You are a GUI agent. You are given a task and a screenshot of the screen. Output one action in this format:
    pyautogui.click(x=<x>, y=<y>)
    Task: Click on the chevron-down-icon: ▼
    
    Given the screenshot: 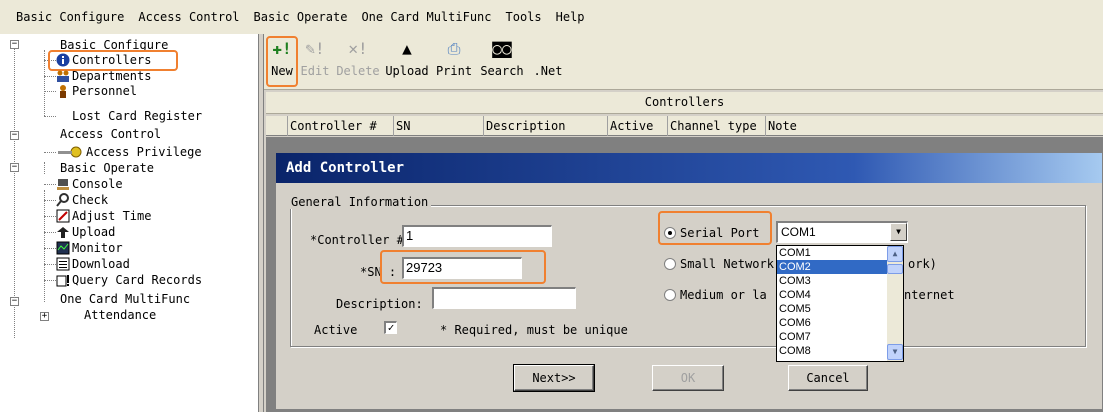 What is the action you would take?
    pyautogui.click(x=898, y=232)
    